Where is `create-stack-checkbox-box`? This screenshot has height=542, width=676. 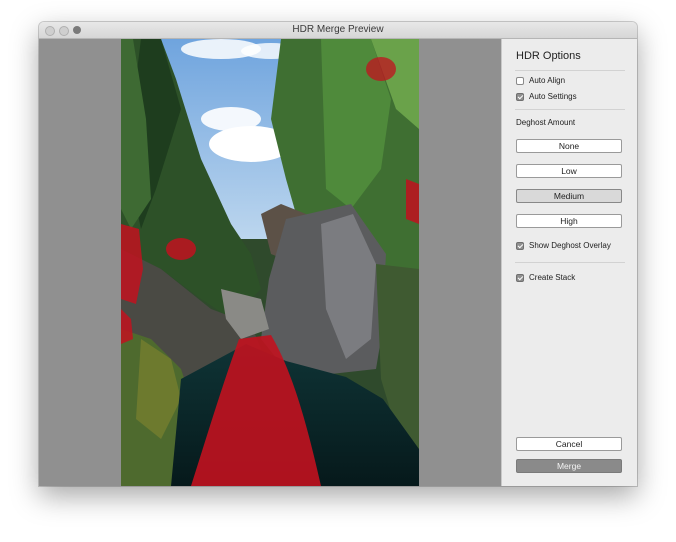 create-stack-checkbox-box is located at coordinates (520, 277).